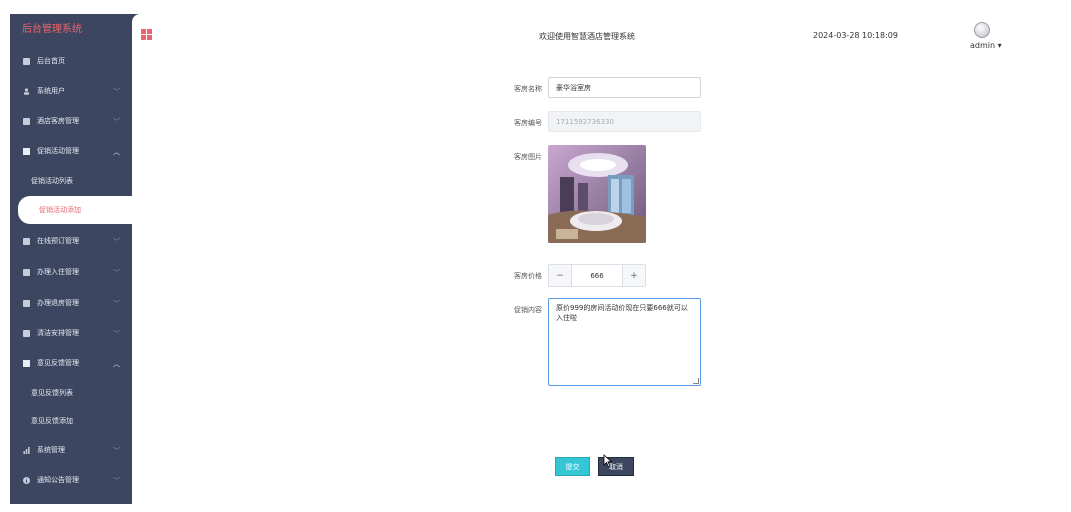  What do you see at coordinates (587, 36) in the screenshot?
I see `welcome-text: 欢迎使用智慧酒店管理系统` at bounding box center [587, 36].